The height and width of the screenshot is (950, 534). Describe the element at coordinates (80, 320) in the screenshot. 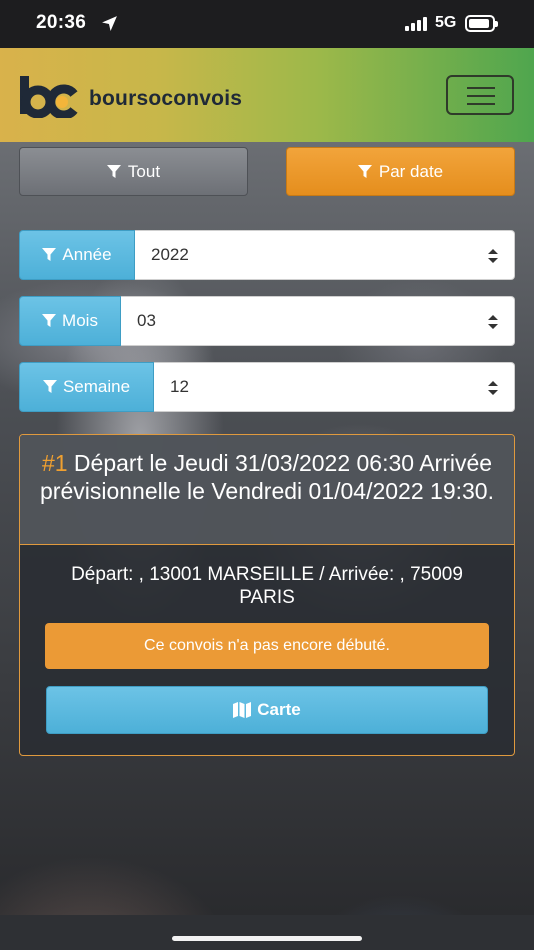

I see `month-label: Mois` at that location.